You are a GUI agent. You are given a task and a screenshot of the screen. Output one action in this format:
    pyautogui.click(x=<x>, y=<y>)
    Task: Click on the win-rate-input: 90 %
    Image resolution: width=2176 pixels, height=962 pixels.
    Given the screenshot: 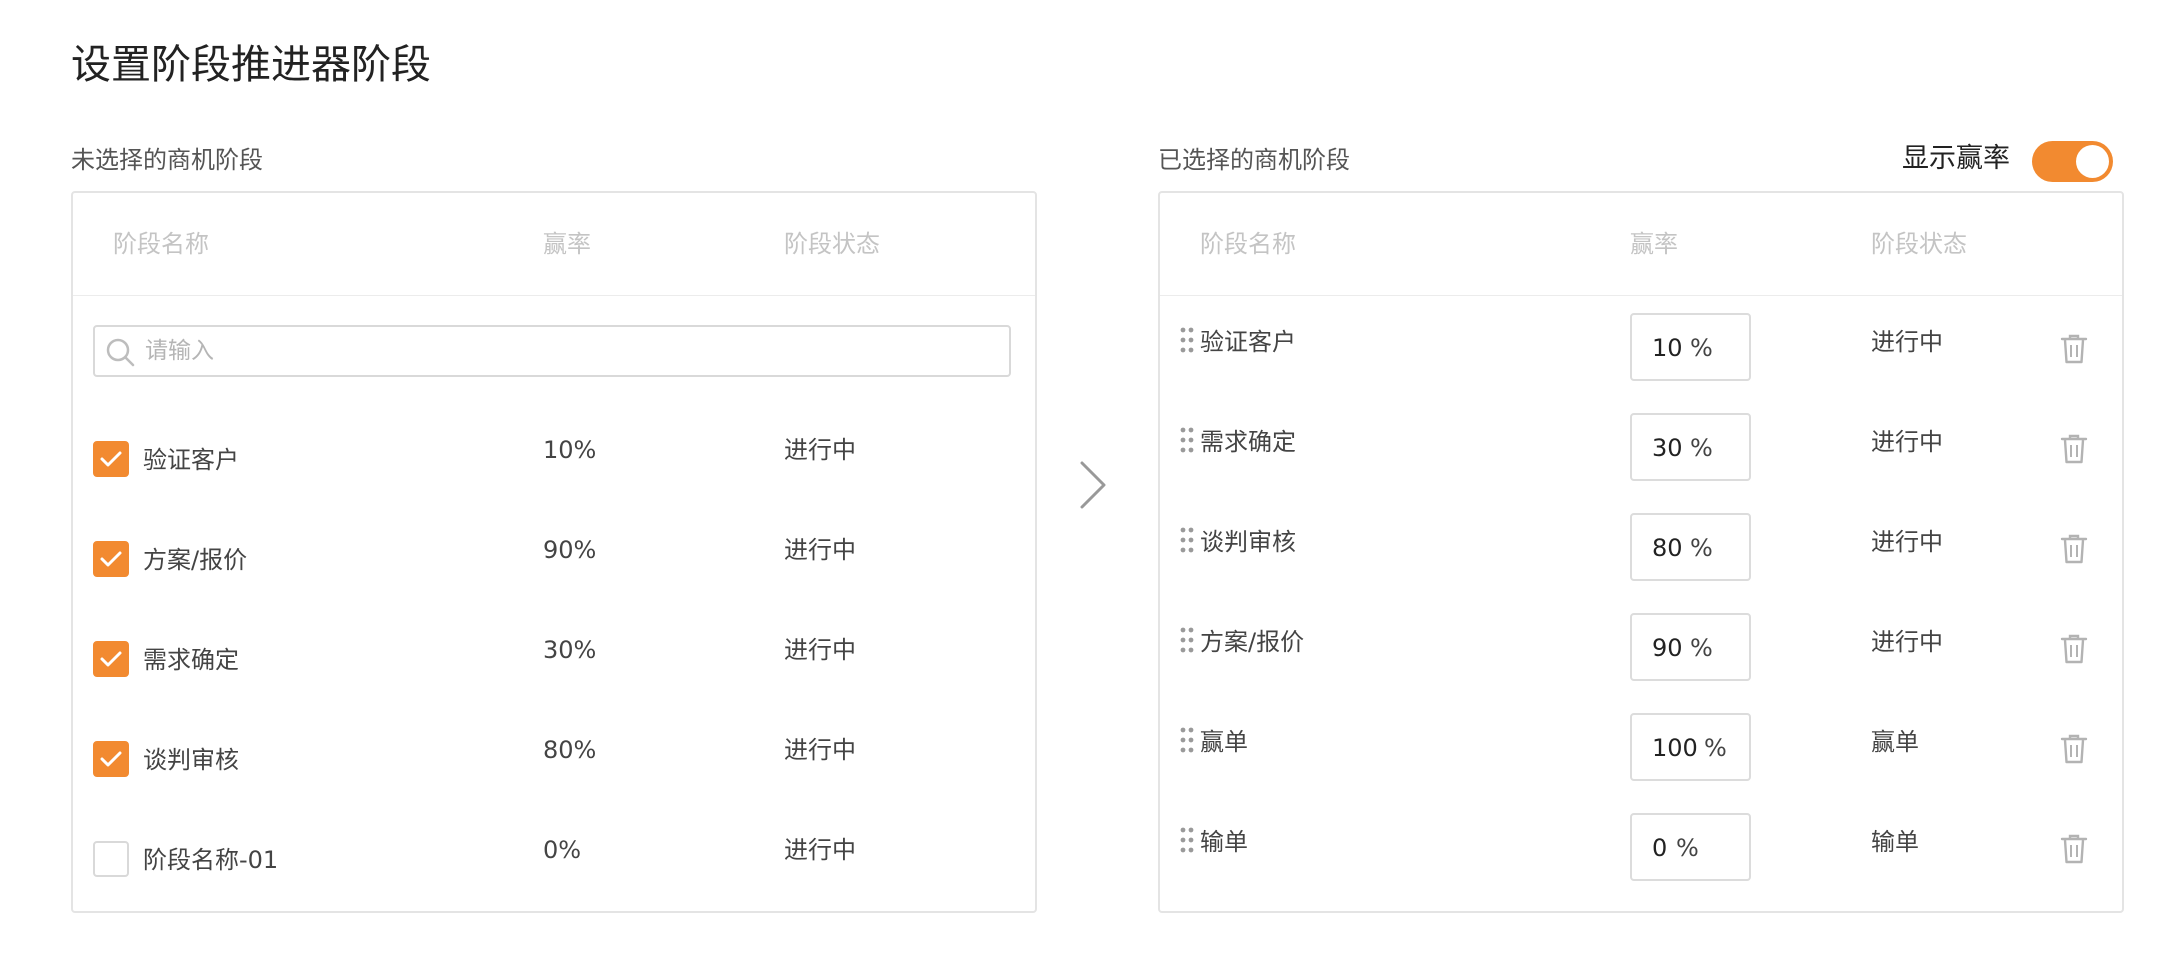 What is the action you would take?
    pyautogui.click(x=1690, y=647)
    